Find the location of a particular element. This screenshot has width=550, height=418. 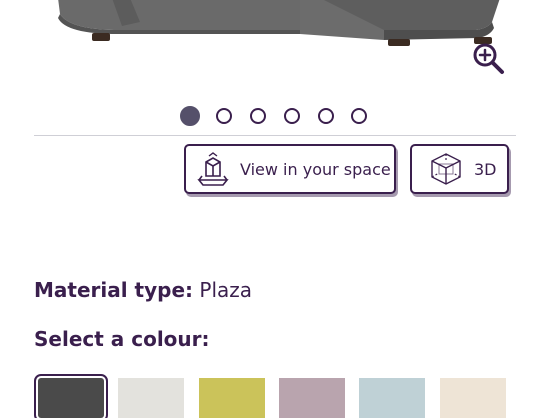

ar-cube-icon is located at coordinates (213, 169).